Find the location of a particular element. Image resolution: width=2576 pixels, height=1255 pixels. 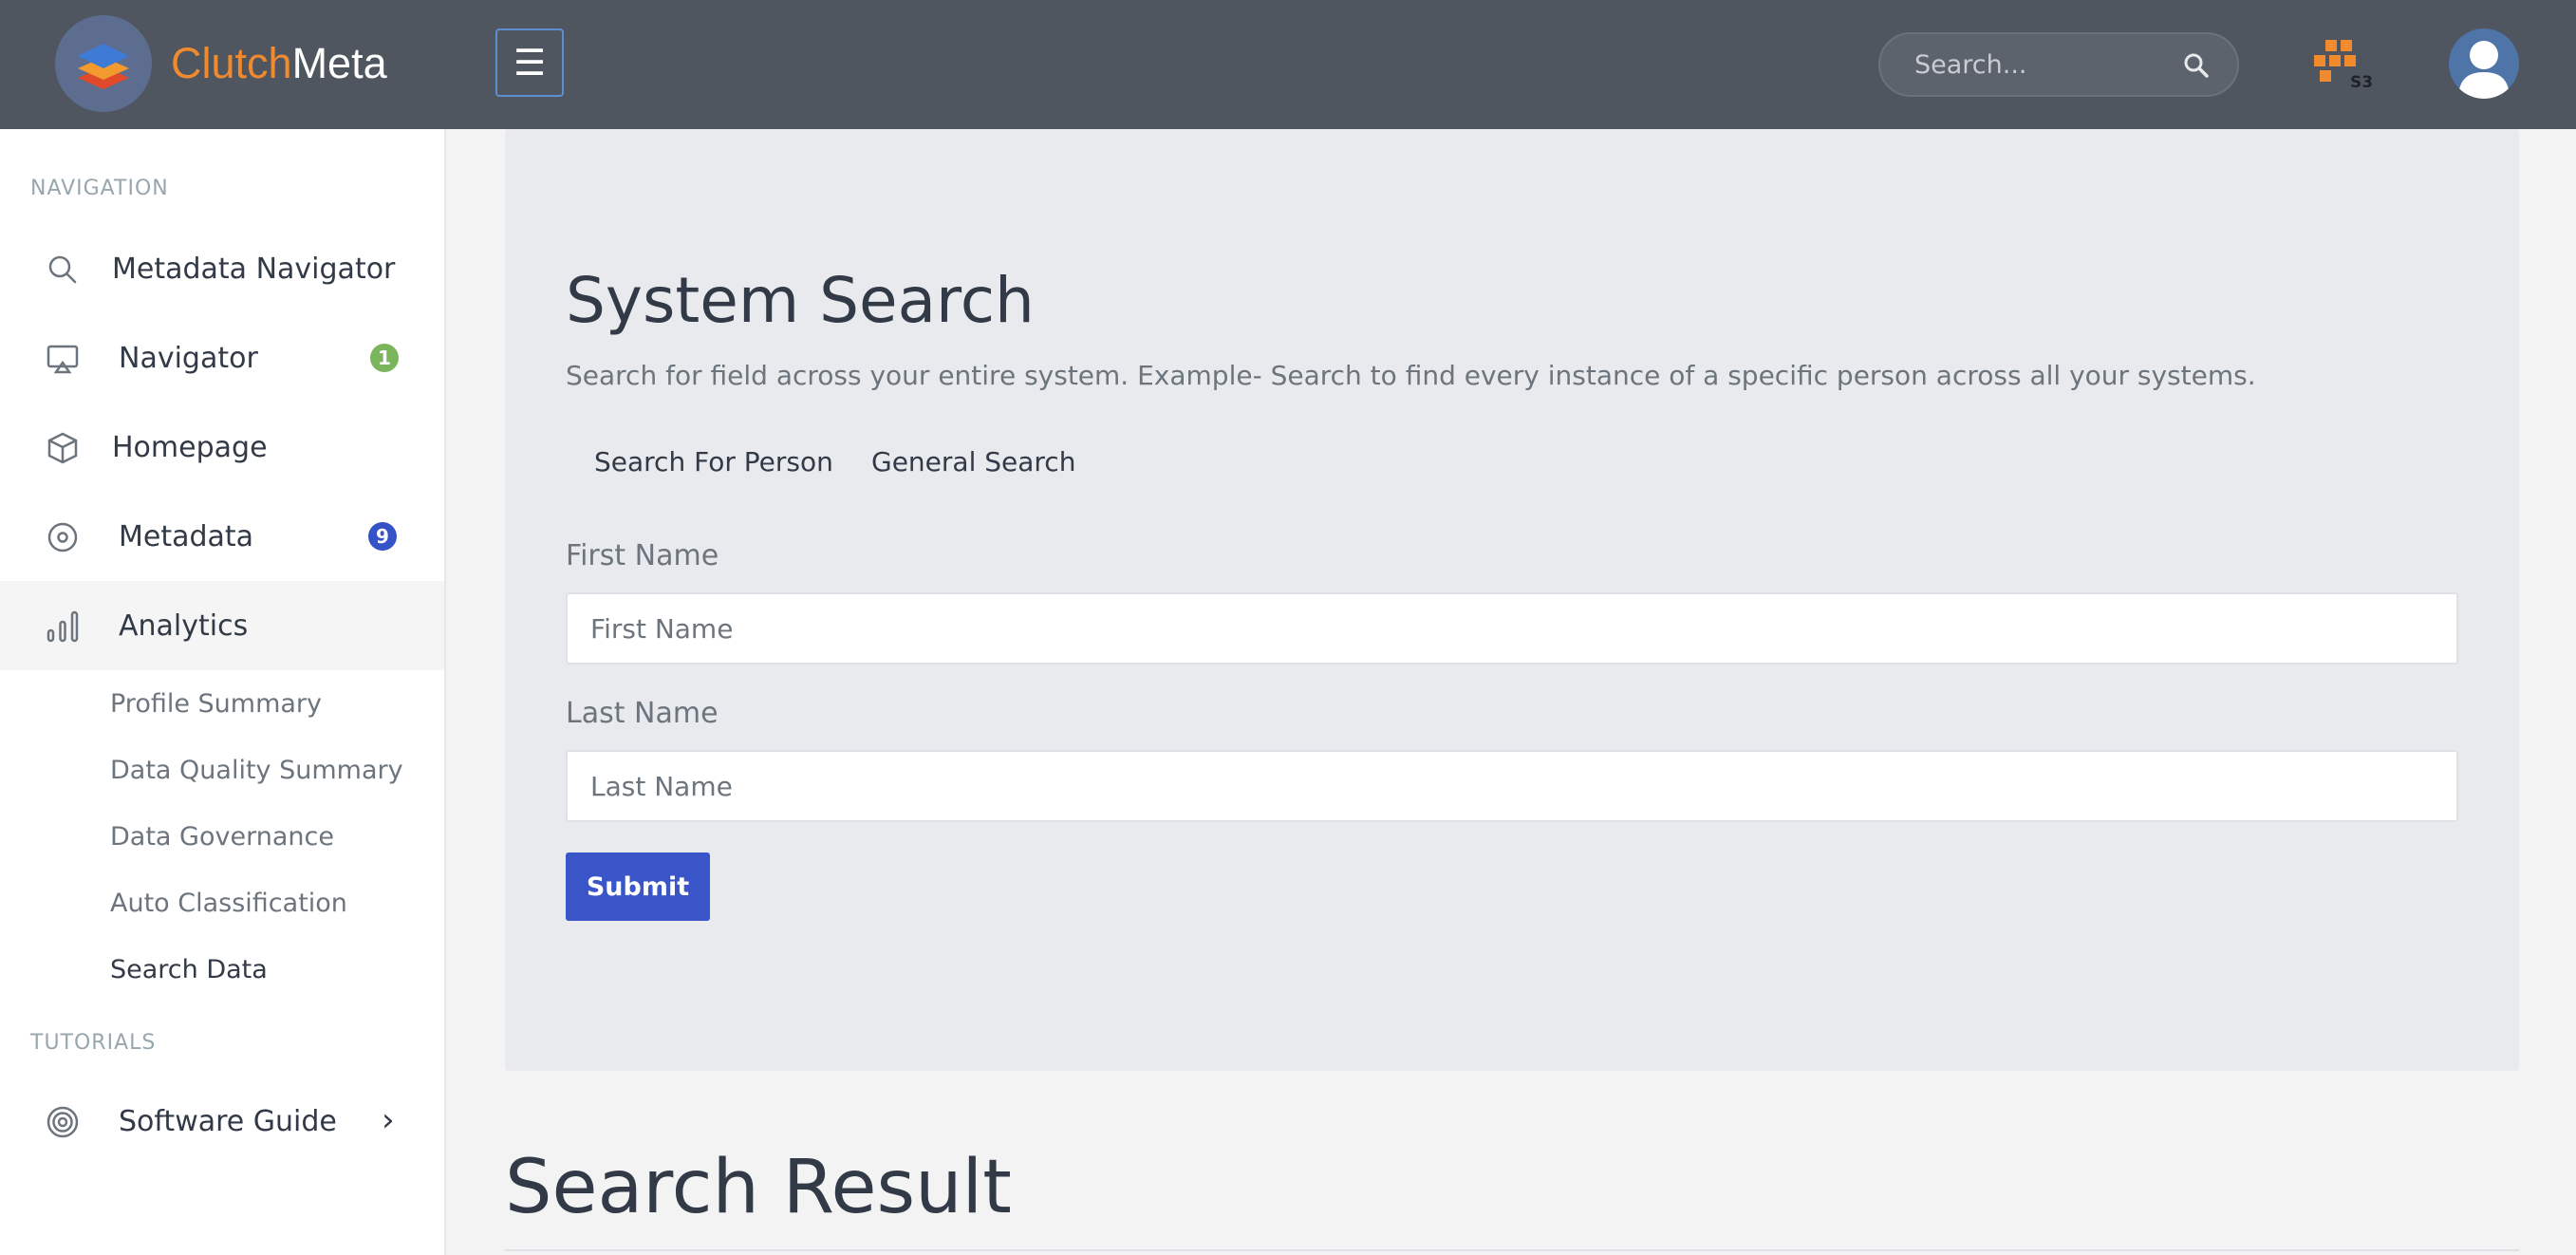

first-name-label: First Name is located at coordinates (642, 555).